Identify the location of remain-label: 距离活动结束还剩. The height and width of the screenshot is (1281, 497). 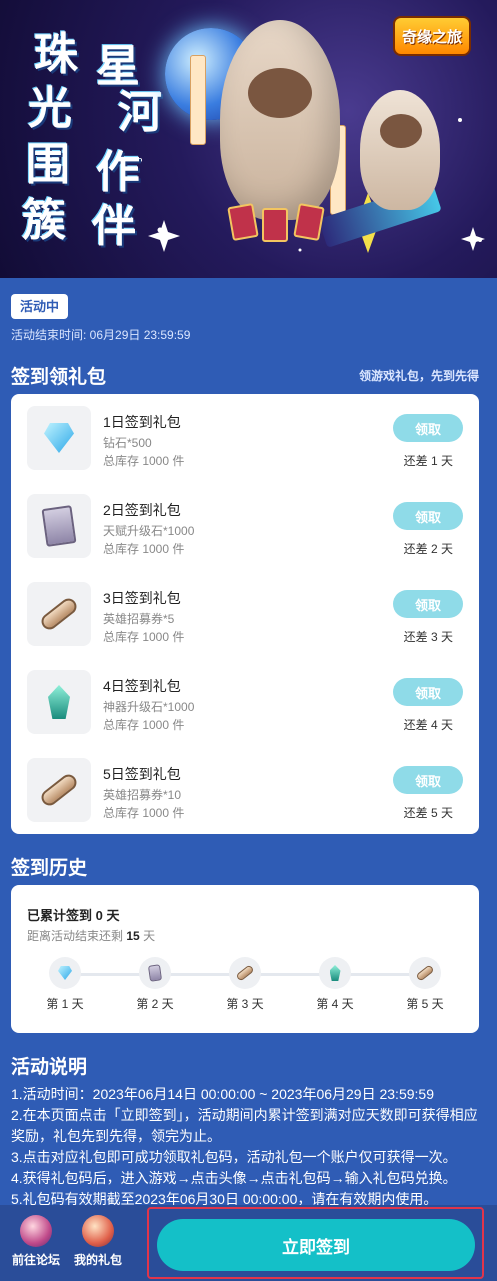
(75, 936).